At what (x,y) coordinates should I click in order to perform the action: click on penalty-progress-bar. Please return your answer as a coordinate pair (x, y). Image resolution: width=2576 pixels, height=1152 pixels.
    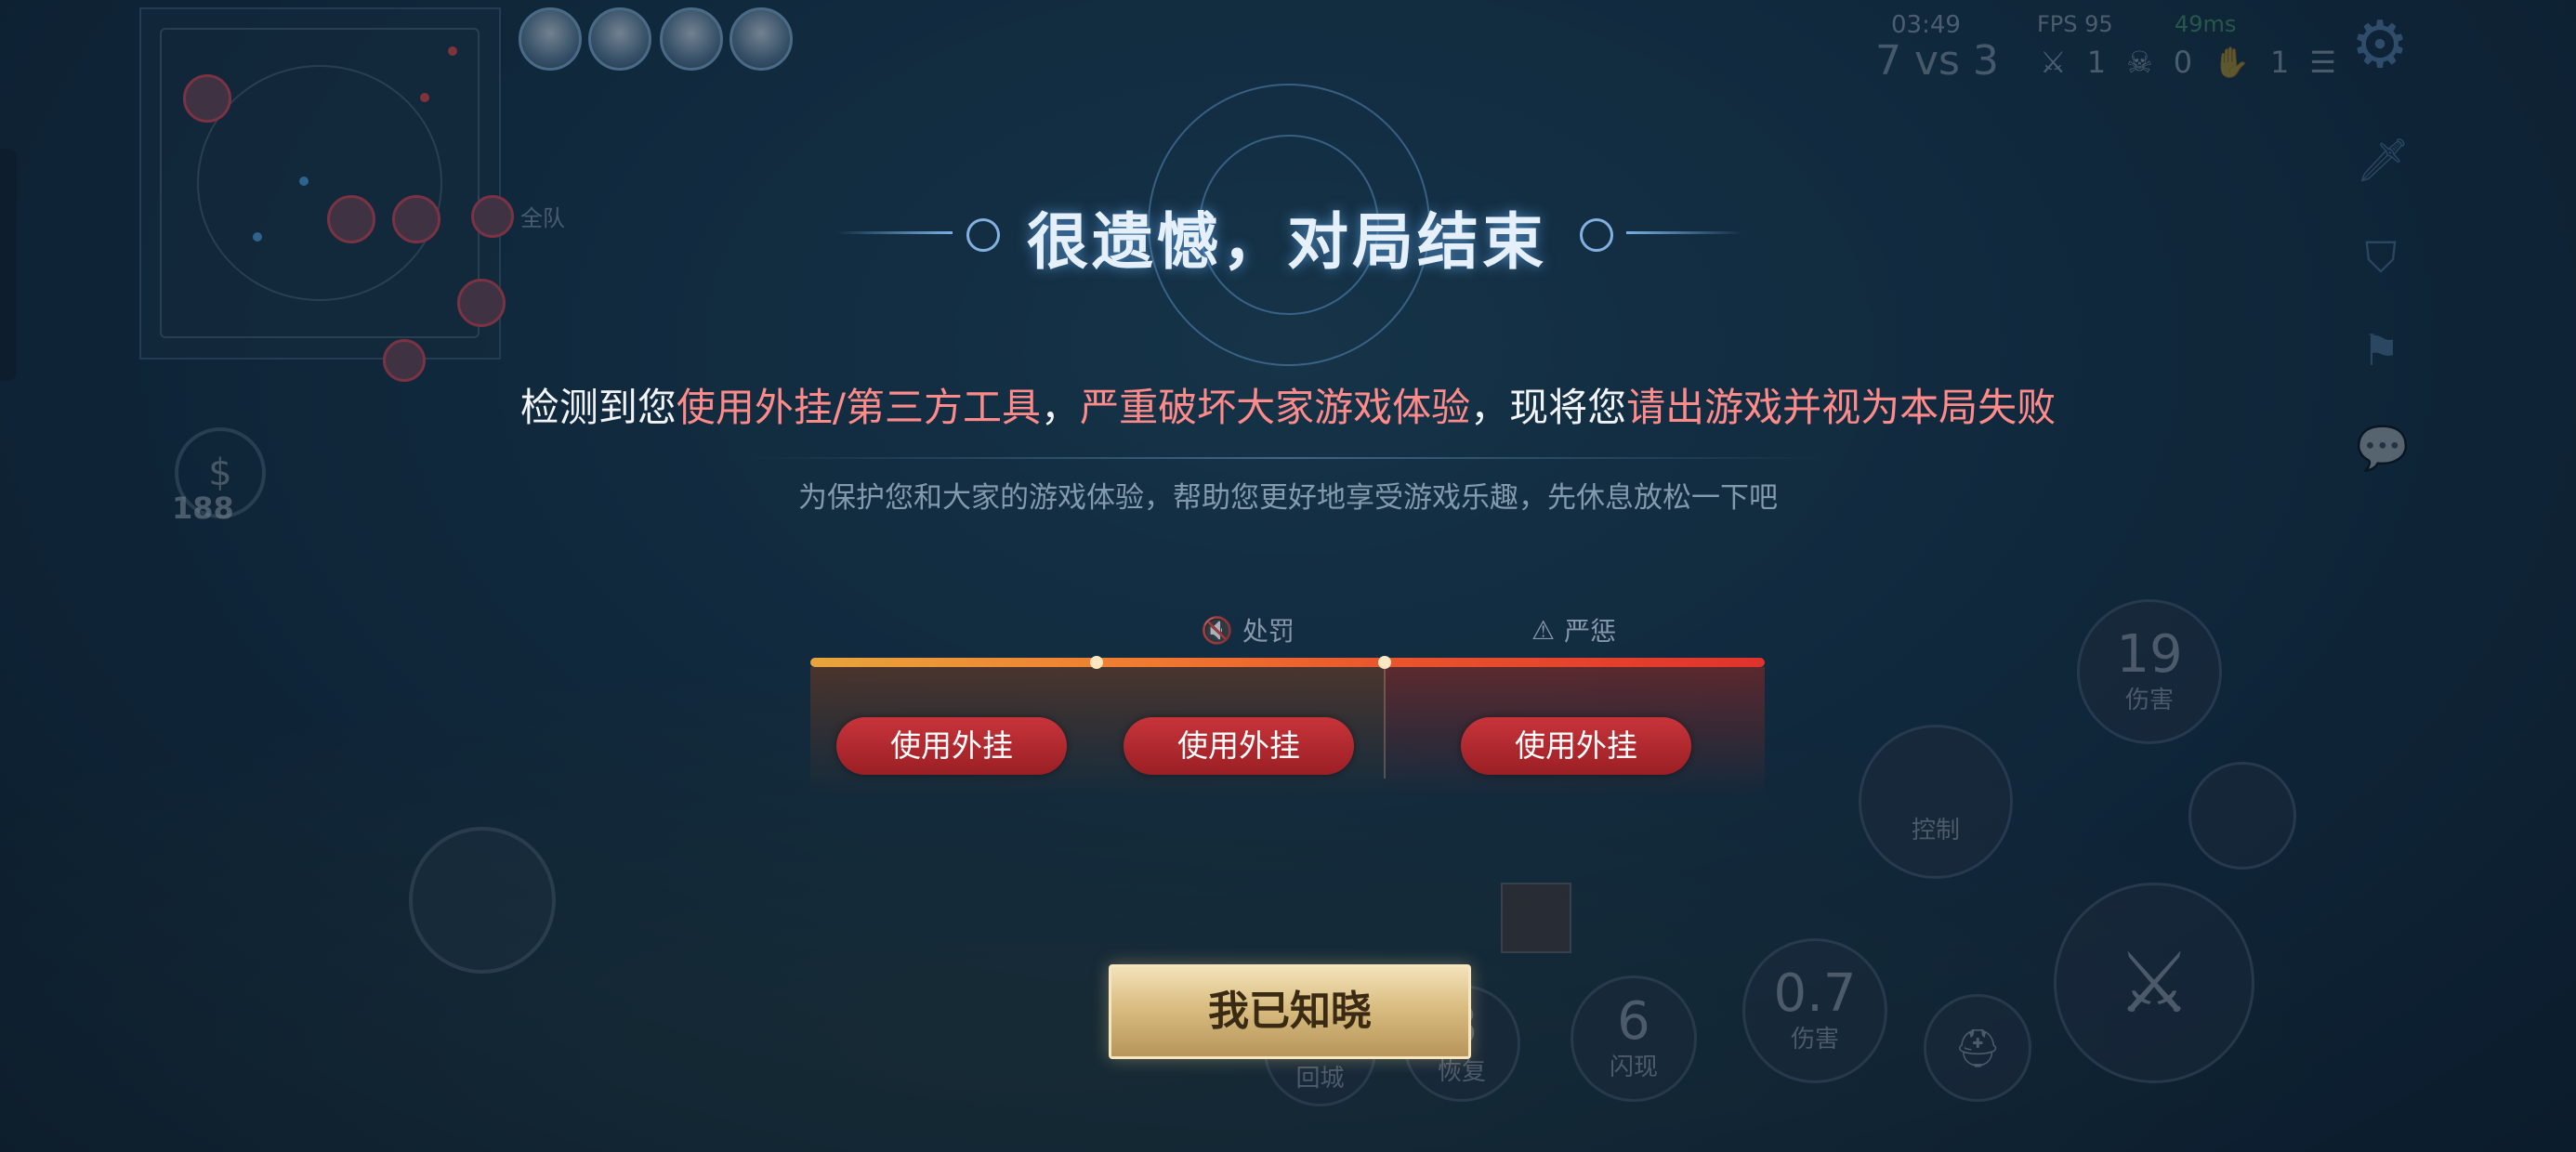
    Looking at the image, I should click on (1287, 662).